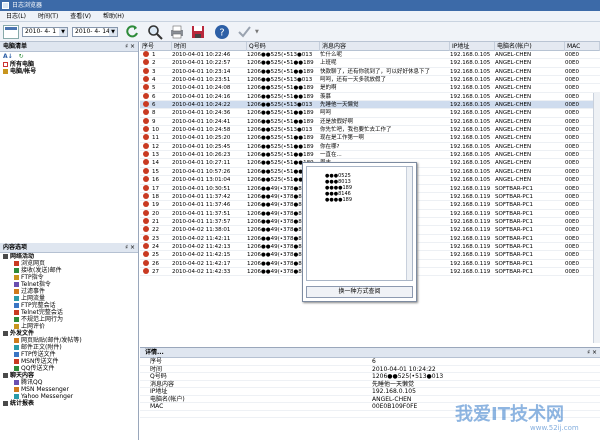  I want to click on content-option-item: 网络活动, so click(69, 256).